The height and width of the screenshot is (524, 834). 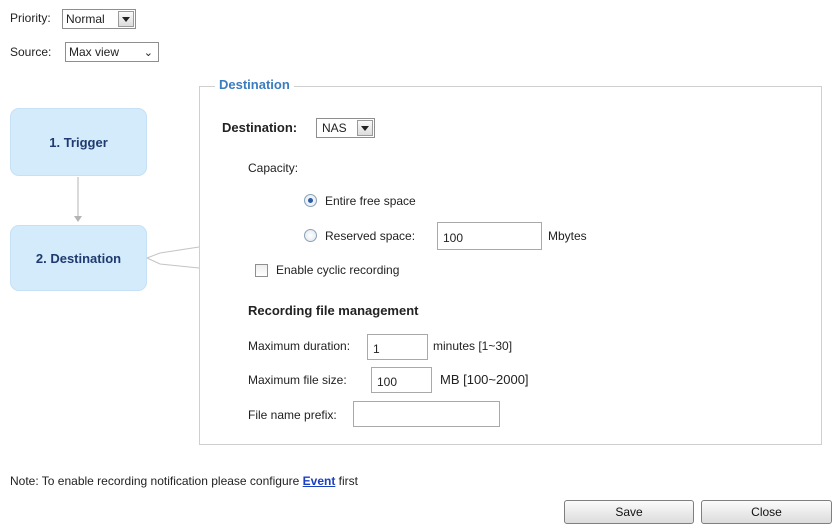 I want to click on destination-legend: Destination, so click(x=254, y=84).